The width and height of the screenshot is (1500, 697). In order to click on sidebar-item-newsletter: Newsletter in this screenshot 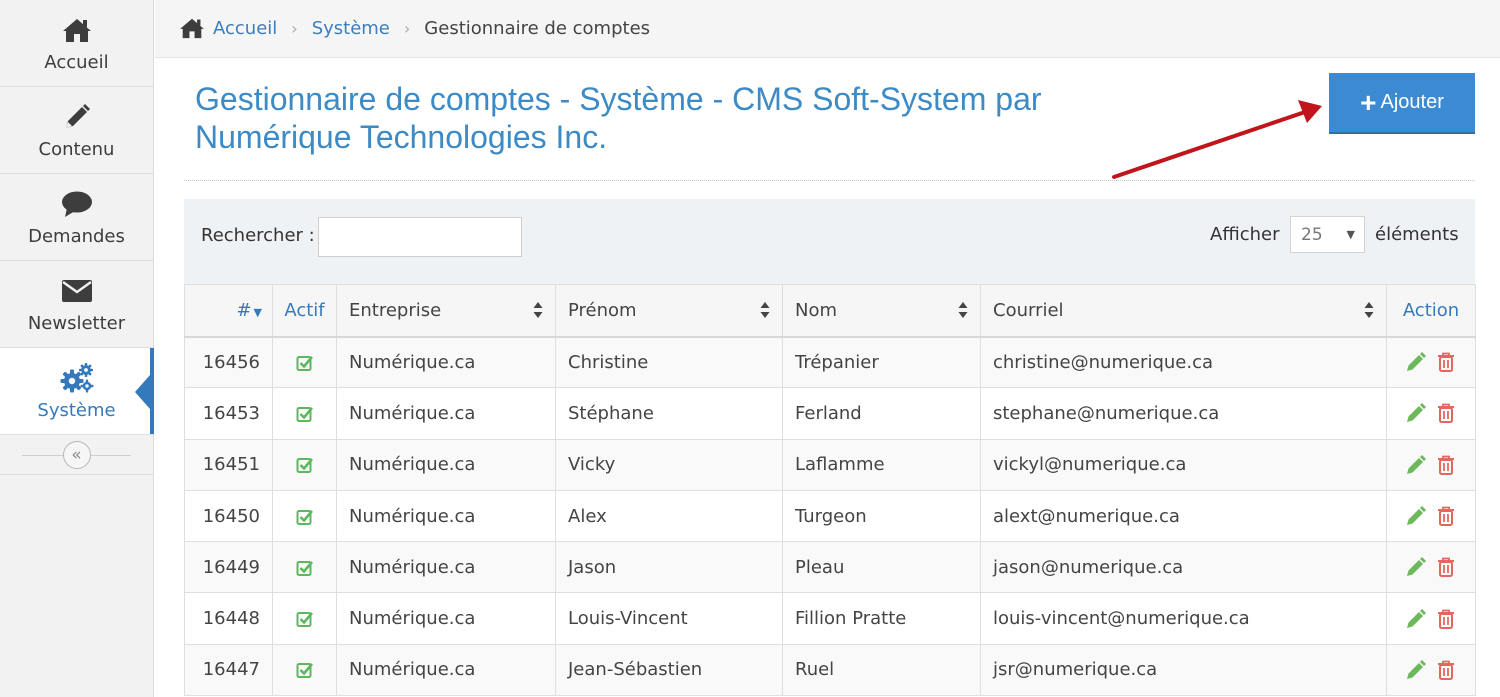, I will do `click(76, 304)`.